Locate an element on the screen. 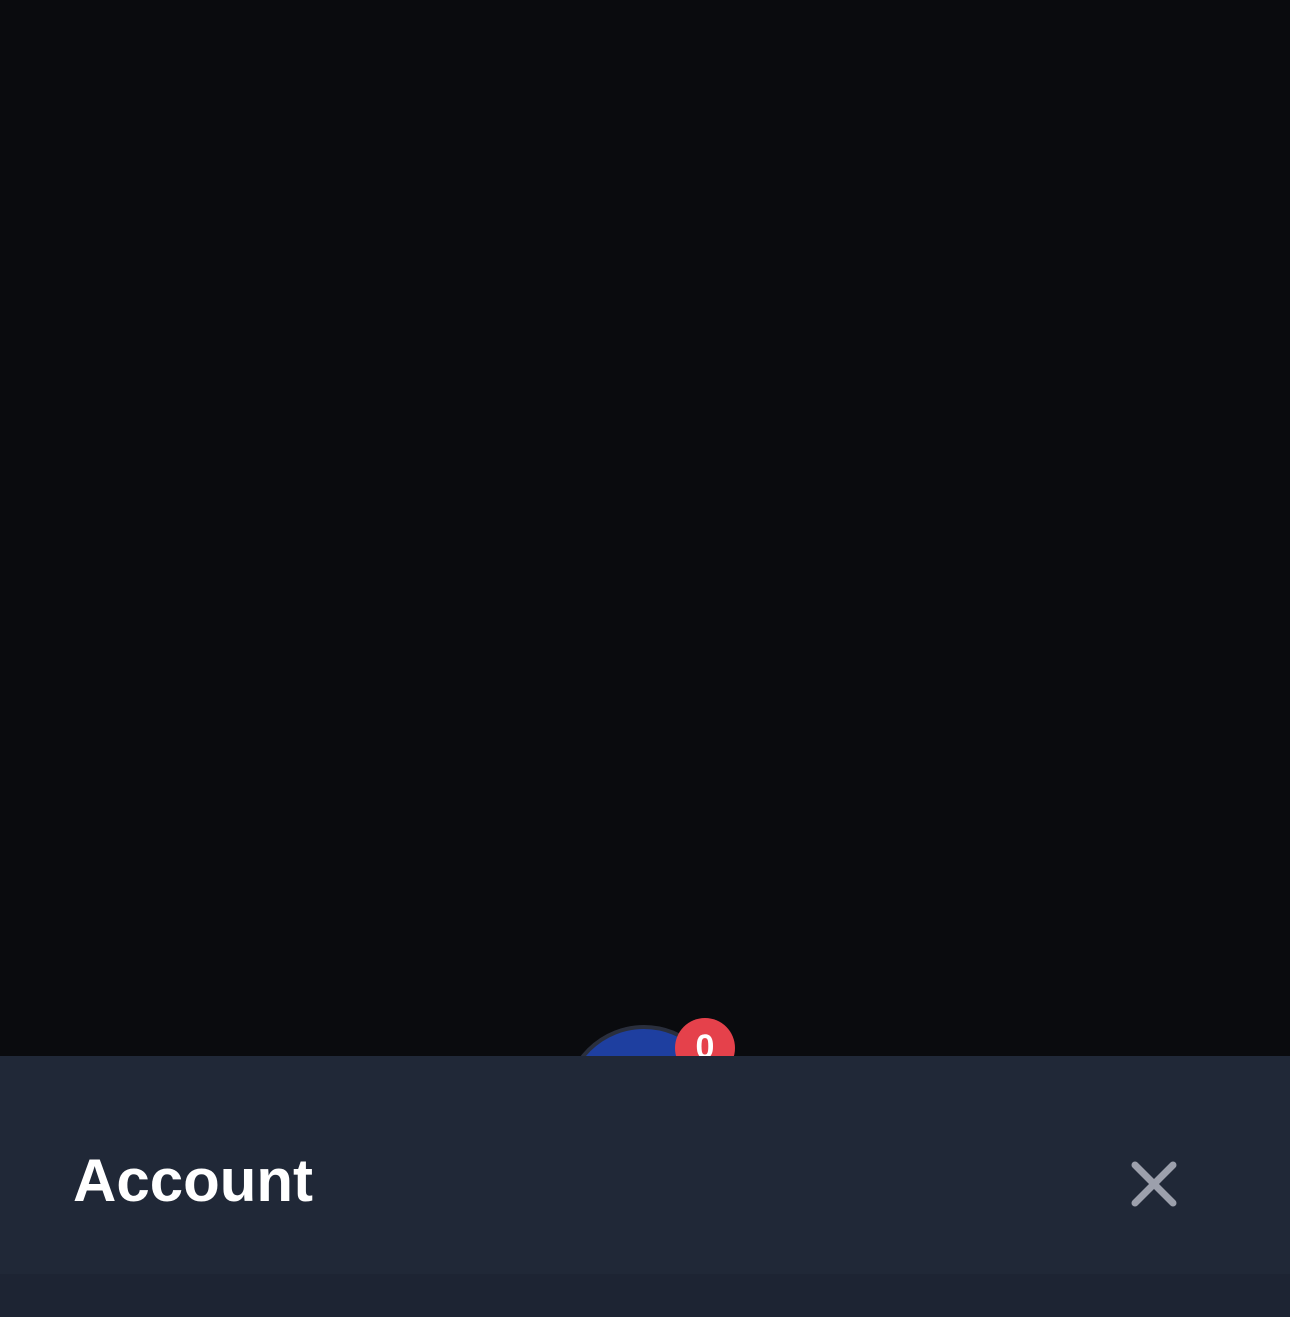 The width and height of the screenshot is (1290, 1317). sheet-title: Account is located at coordinates (193, 1180).